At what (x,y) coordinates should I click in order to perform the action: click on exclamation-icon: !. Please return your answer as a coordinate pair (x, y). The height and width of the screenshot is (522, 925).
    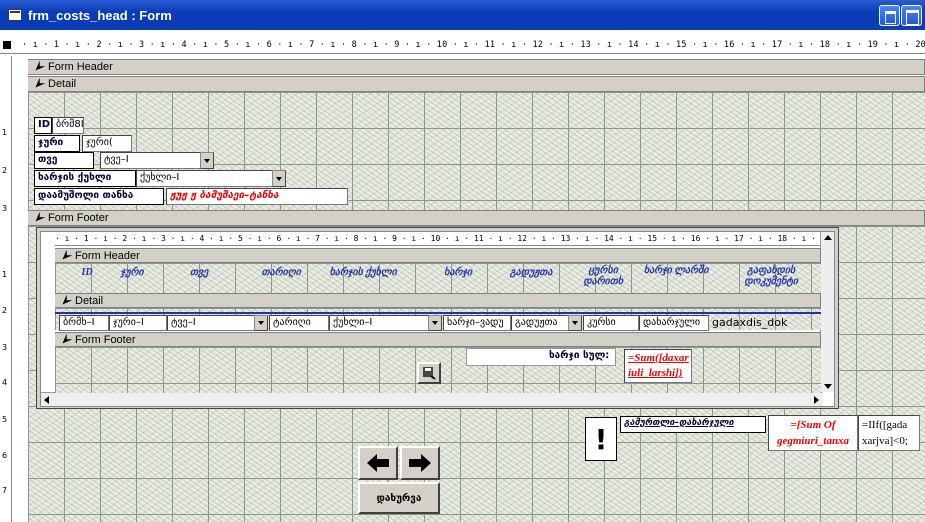
    Looking at the image, I should click on (601, 439).